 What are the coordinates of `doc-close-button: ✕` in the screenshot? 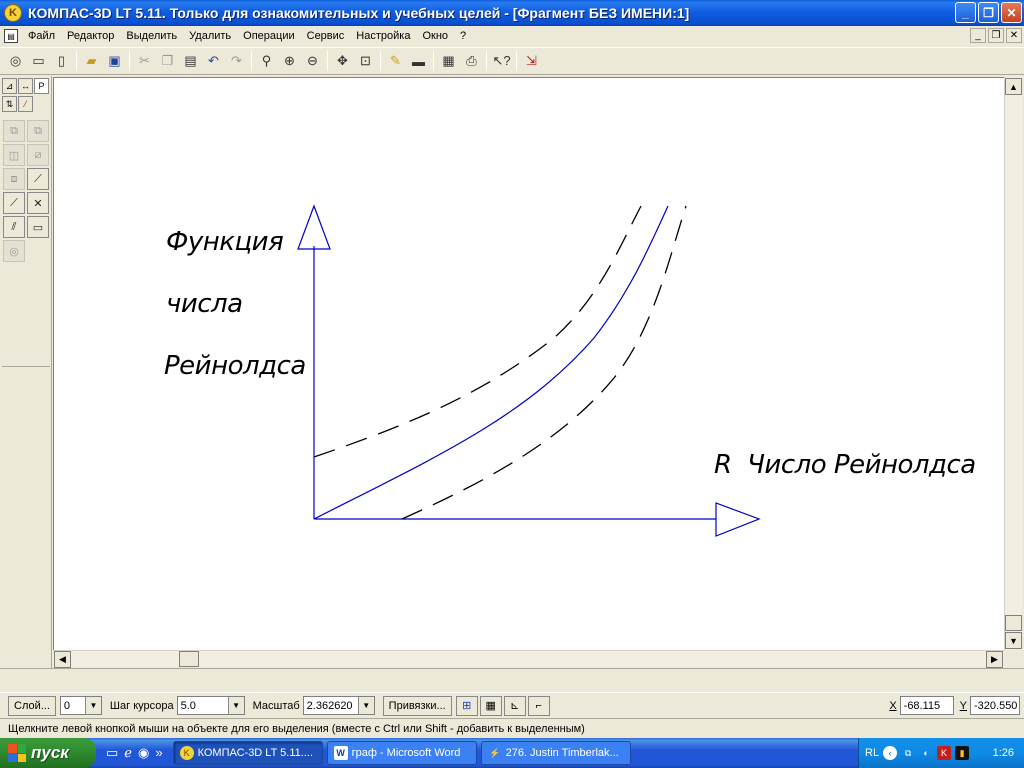 It's located at (1014, 35).